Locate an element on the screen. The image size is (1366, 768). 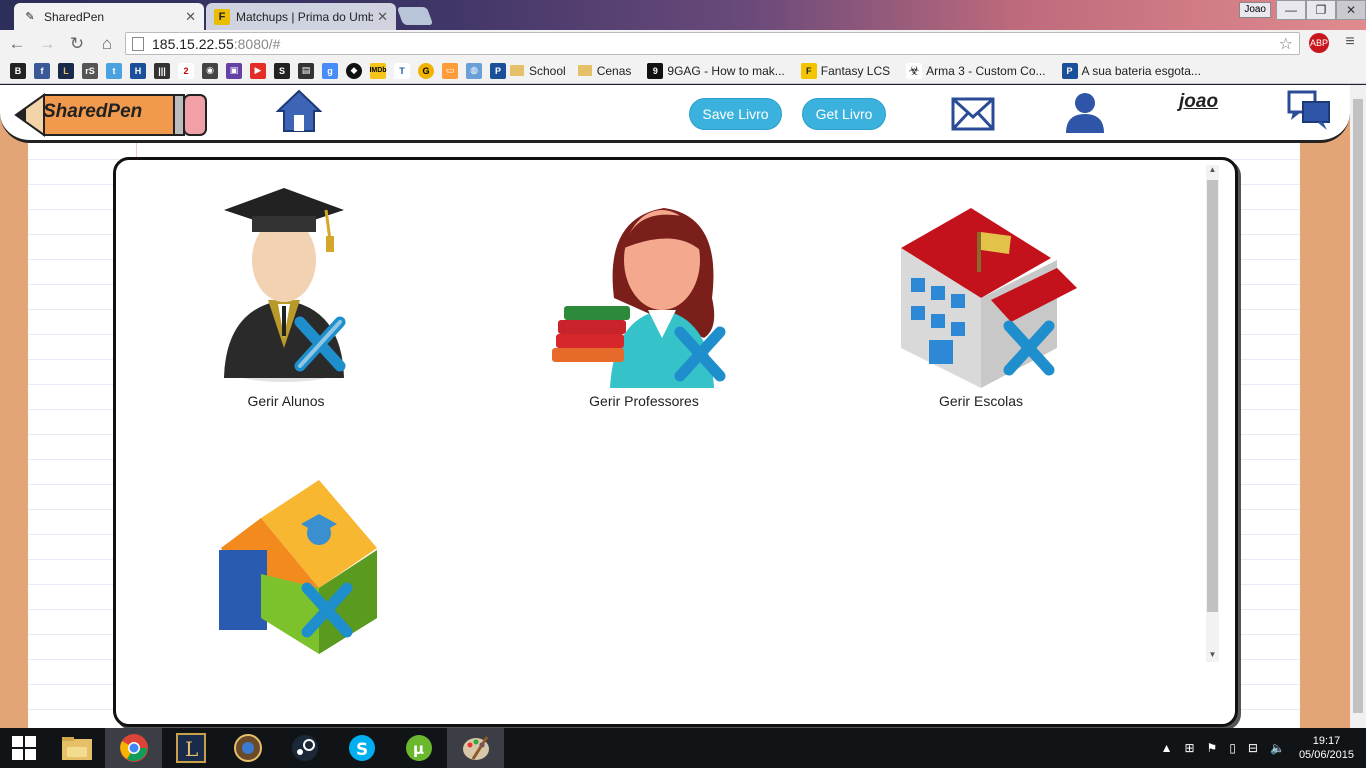
clock-time: 19:17 is located at coordinates (1326, 741).